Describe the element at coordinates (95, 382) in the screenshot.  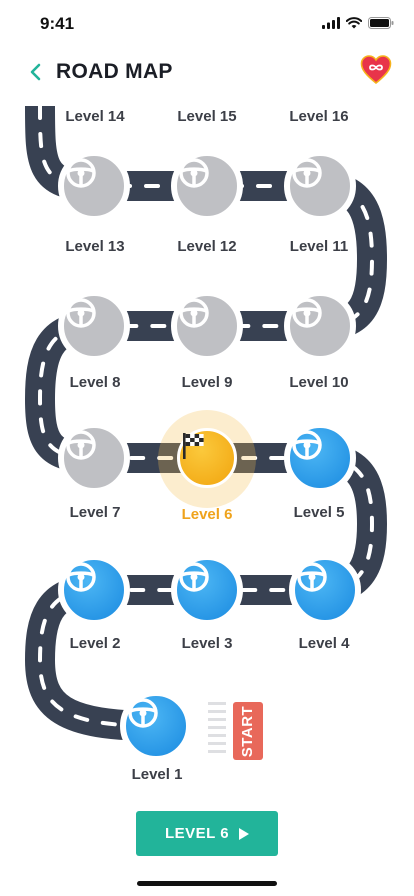
I see `level-8-label: Level 8` at that location.